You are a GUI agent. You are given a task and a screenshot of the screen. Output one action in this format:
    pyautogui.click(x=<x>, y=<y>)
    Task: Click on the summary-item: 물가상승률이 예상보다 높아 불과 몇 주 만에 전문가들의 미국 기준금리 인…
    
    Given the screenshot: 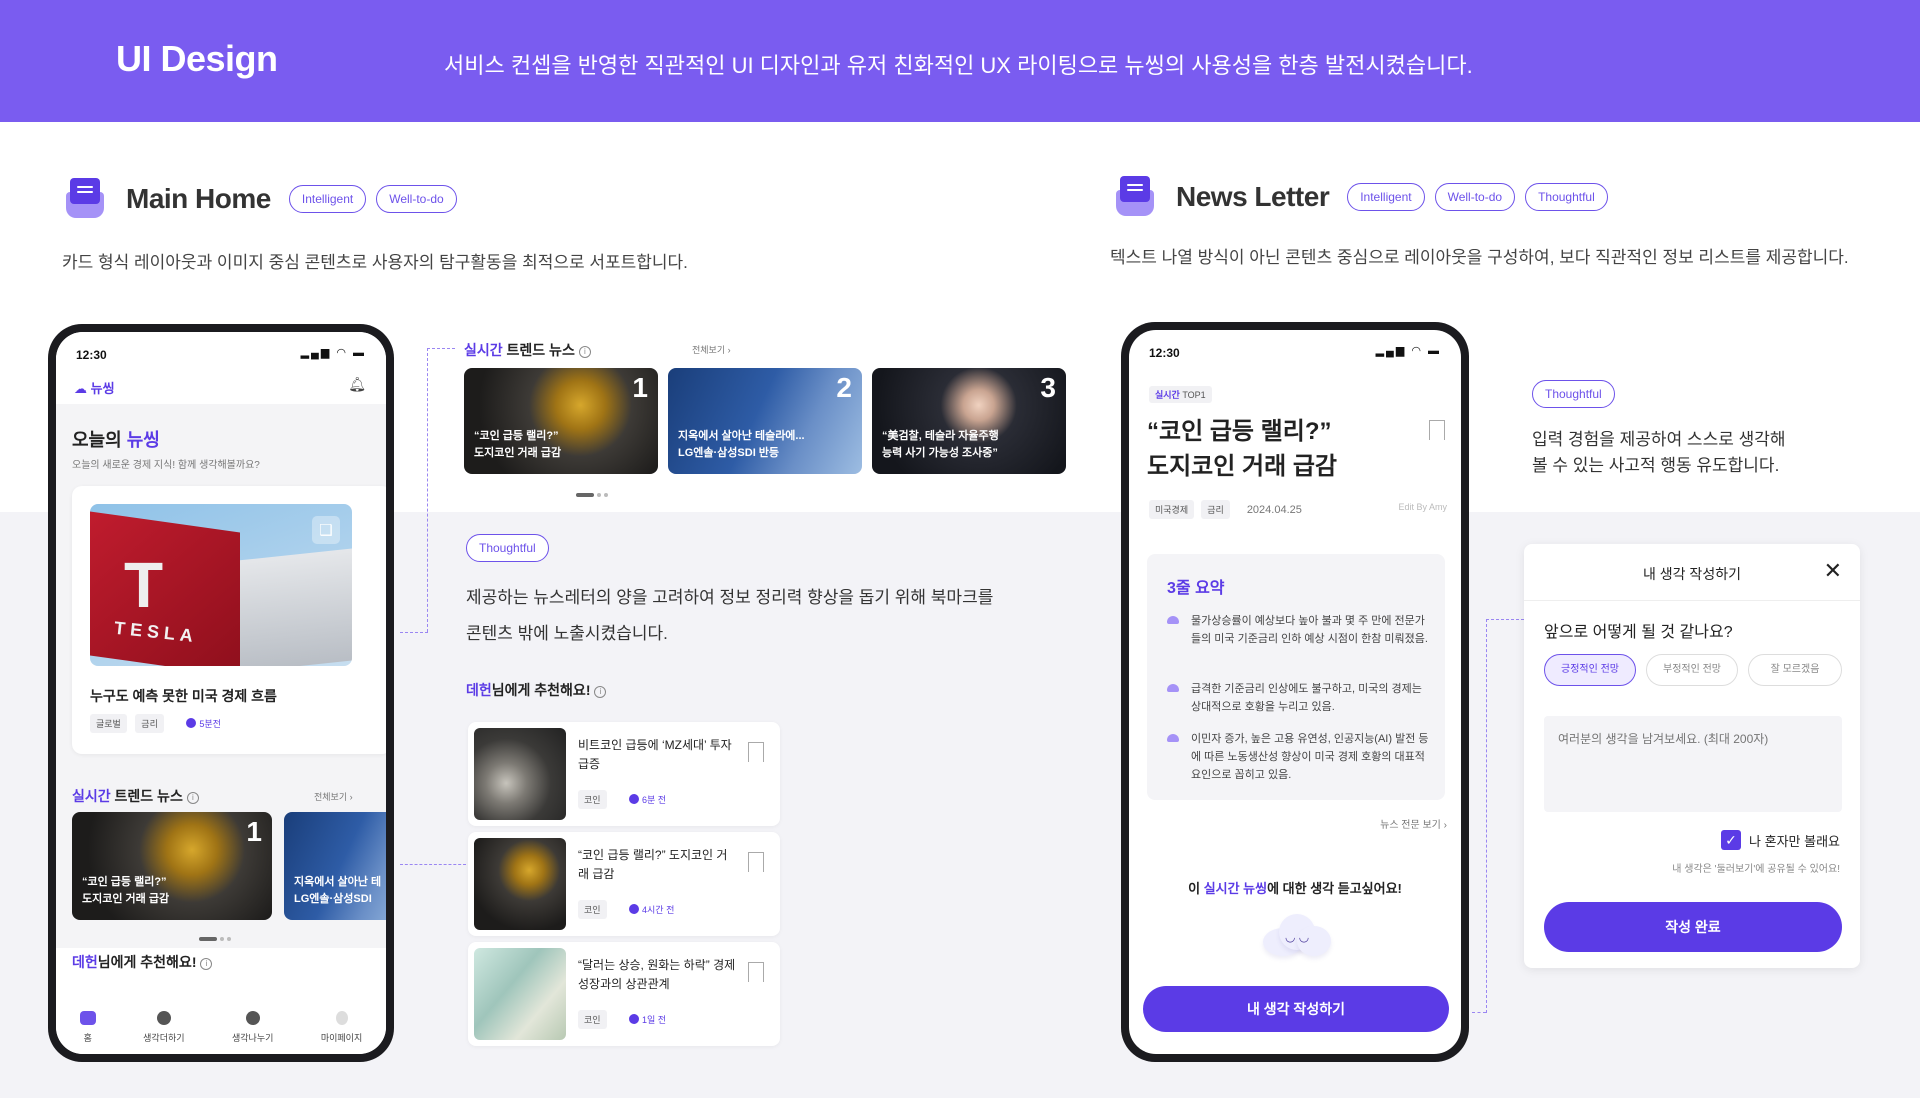 What is the action you would take?
    pyautogui.click(x=1298, y=630)
    